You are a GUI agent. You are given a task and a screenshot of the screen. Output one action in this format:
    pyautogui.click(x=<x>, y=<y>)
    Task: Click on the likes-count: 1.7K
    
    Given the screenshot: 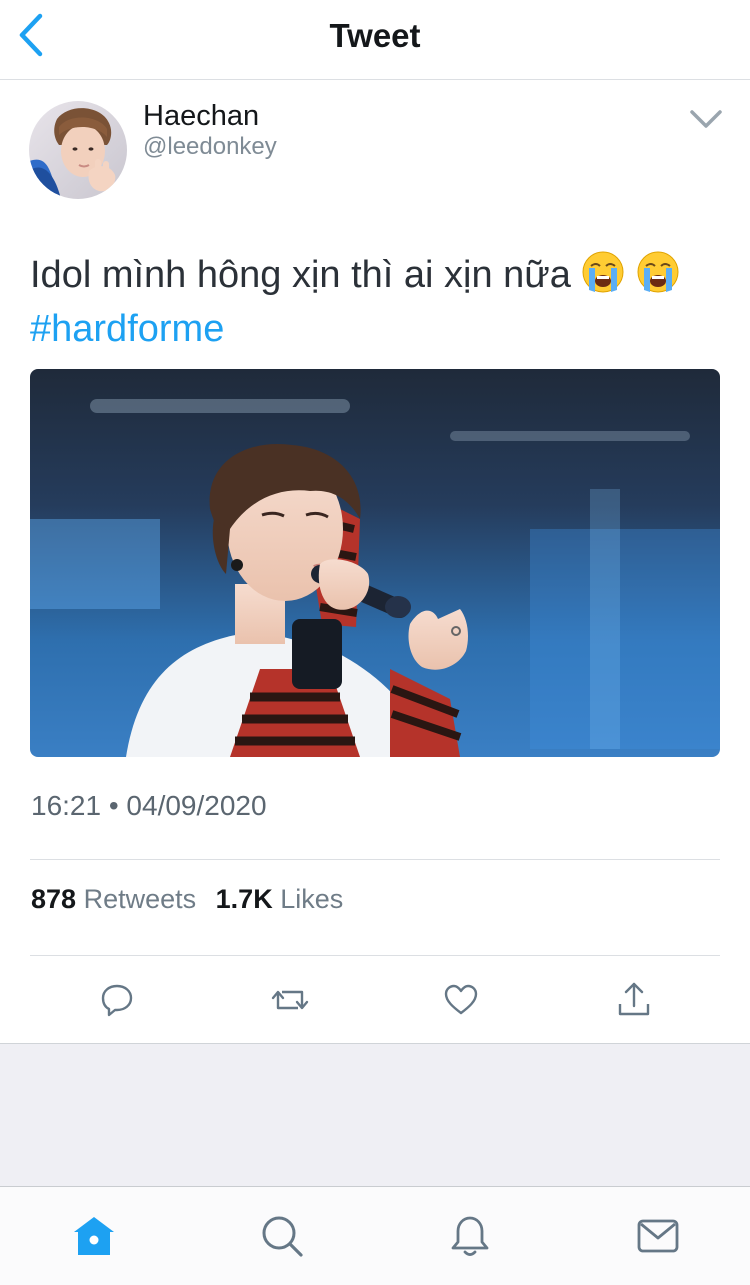 What is the action you would take?
    pyautogui.click(x=244, y=899)
    